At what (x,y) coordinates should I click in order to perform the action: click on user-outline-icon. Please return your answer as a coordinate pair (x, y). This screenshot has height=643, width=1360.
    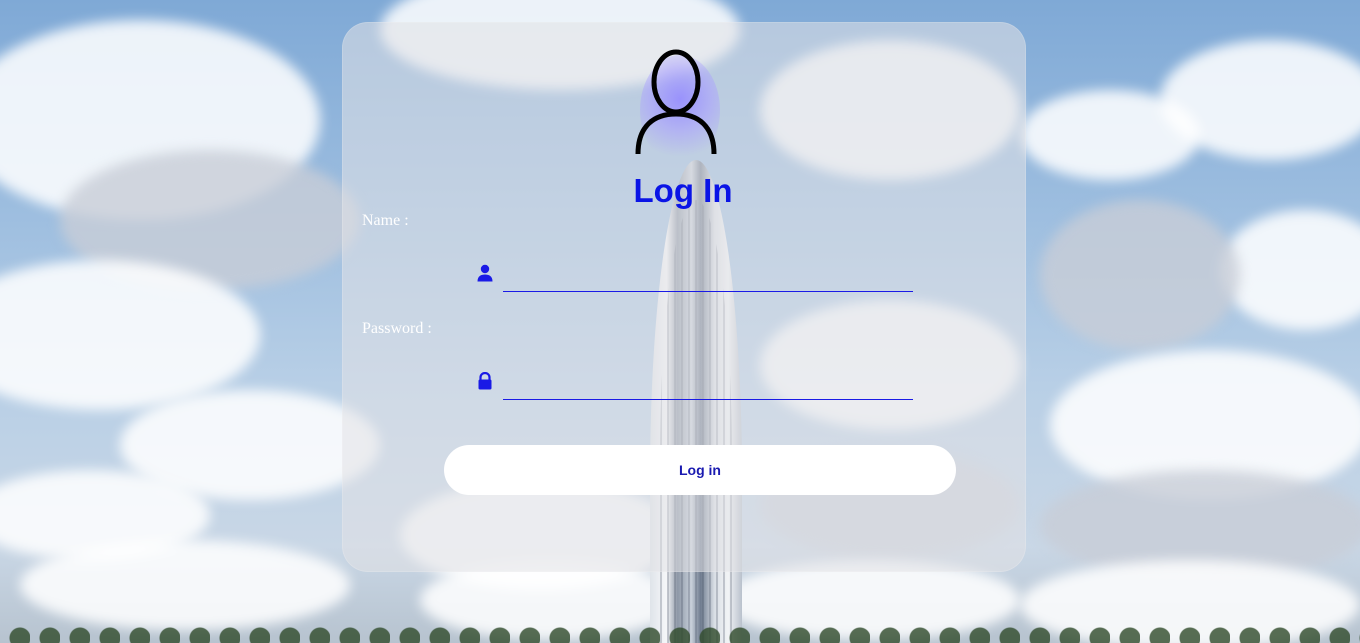
    Looking at the image, I should click on (676, 102).